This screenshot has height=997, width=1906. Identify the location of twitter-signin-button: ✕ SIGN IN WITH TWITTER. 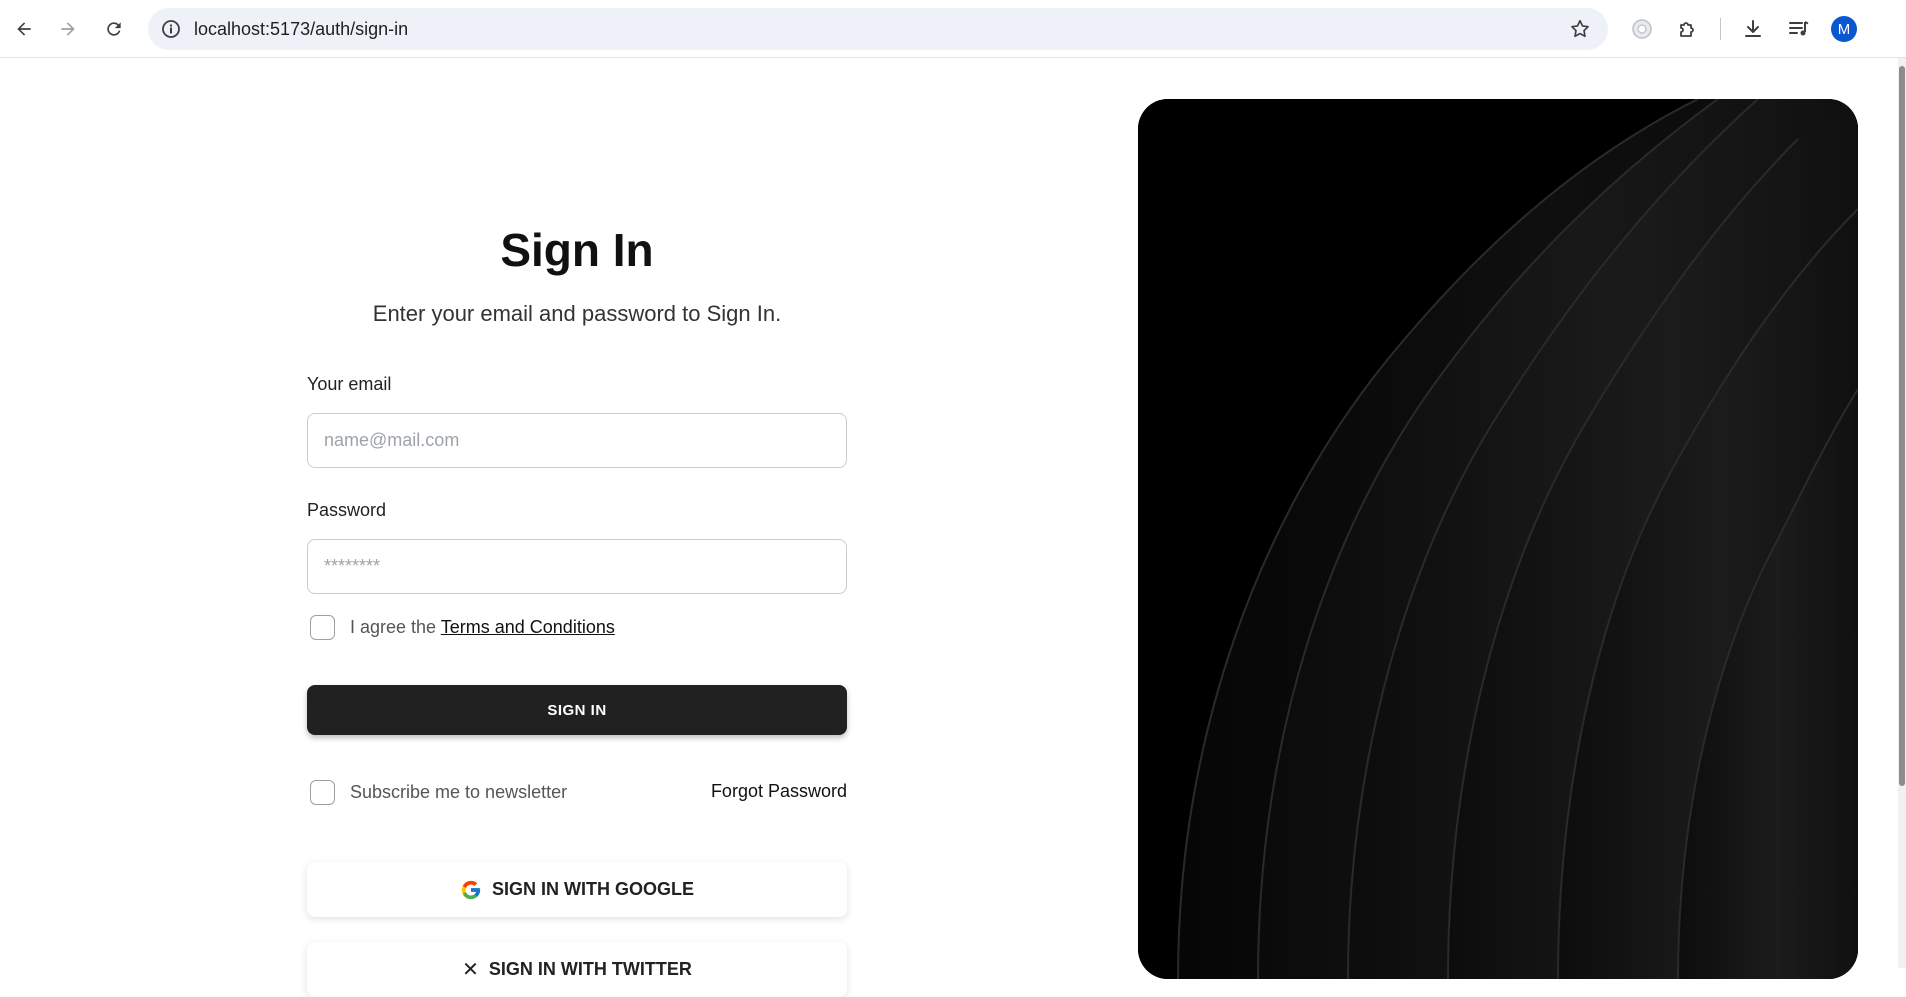
(577, 969).